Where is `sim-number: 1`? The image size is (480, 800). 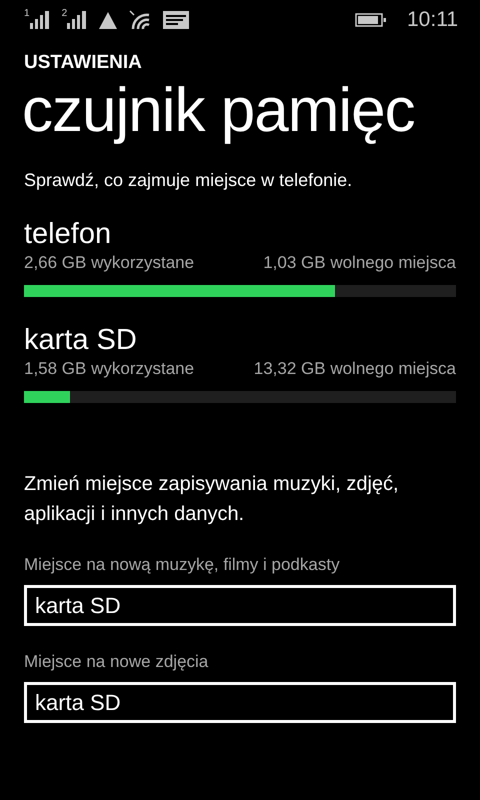
sim-number: 1 is located at coordinates (27, 14).